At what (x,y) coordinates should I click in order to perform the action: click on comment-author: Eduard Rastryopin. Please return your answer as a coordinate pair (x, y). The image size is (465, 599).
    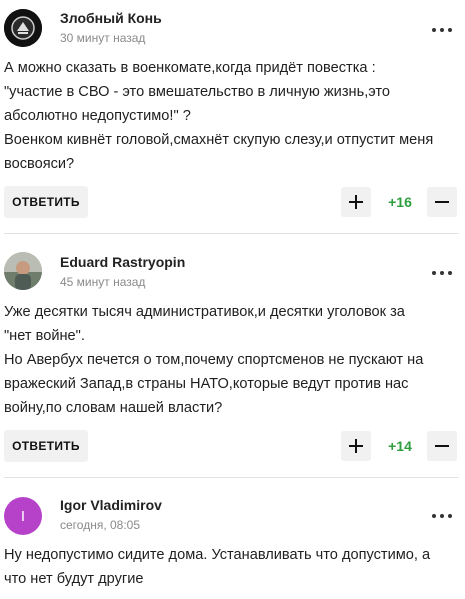
    Looking at the image, I should click on (122, 262).